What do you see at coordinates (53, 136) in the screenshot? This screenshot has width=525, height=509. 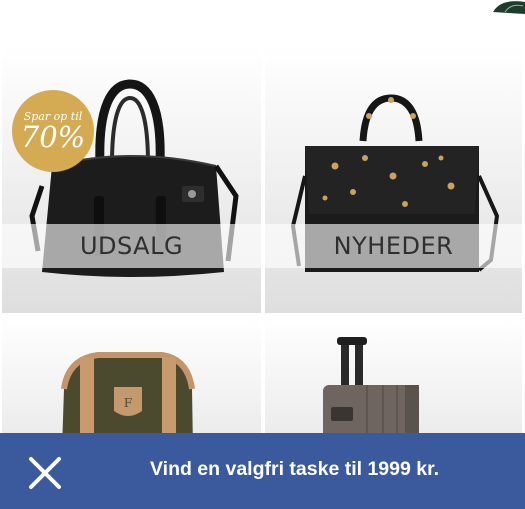 I see `sale-badge-percent: 70%` at bounding box center [53, 136].